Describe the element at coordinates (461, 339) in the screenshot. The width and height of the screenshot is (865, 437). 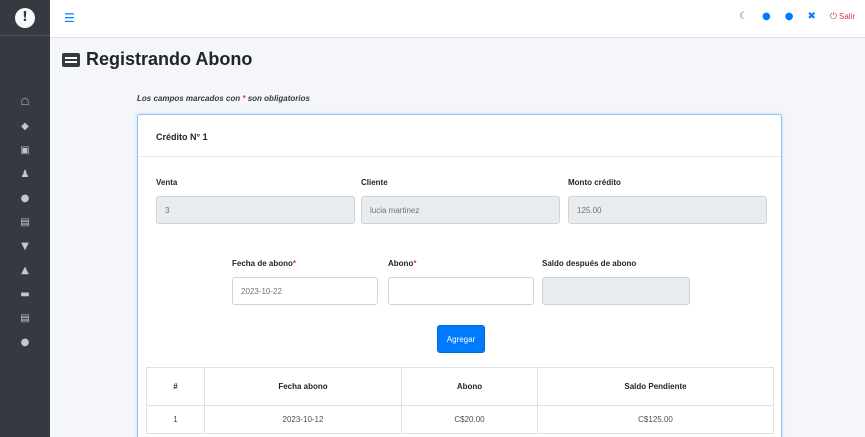
I see `agregar-button: Agregar` at that location.